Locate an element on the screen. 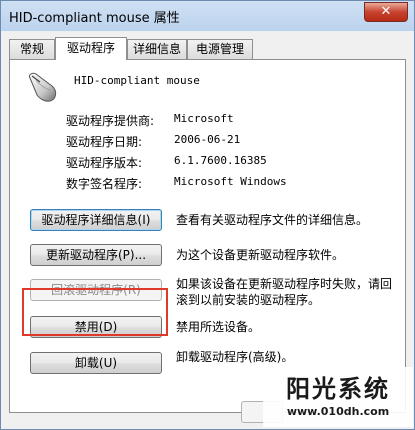 This screenshot has height=430, width=415. tab-power-management: 电源管理 is located at coordinates (220, 49).